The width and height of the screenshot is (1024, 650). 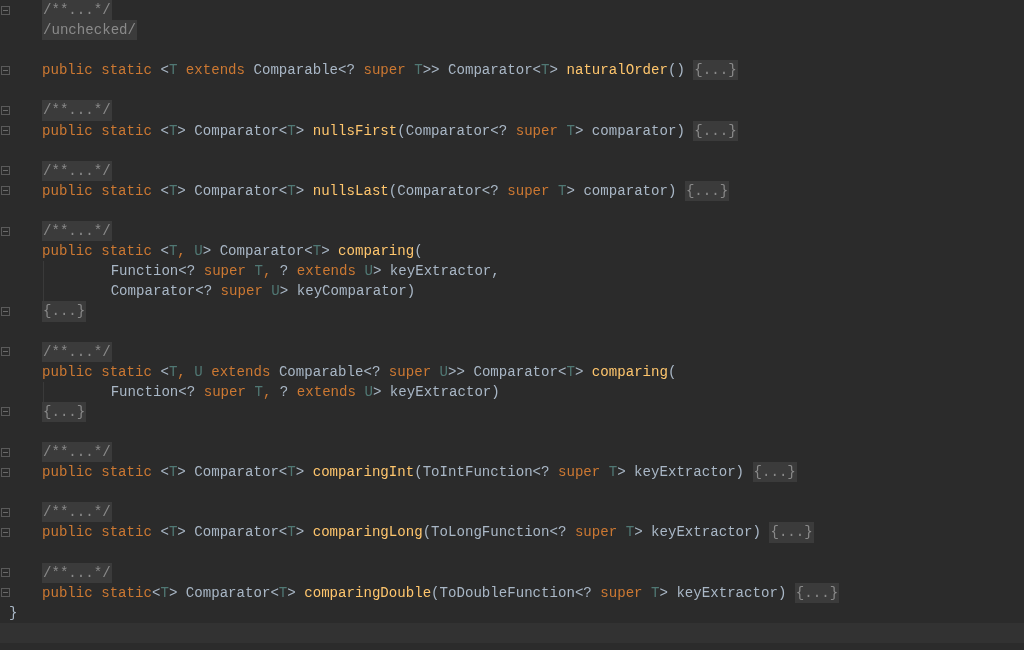 What do you see at coordinates (359, 372) in the screenshot?
I see `code-text: public static <T, U extends Comparable<? super U>> Comparator<T> comparing(` at bounding box center [359, 372].